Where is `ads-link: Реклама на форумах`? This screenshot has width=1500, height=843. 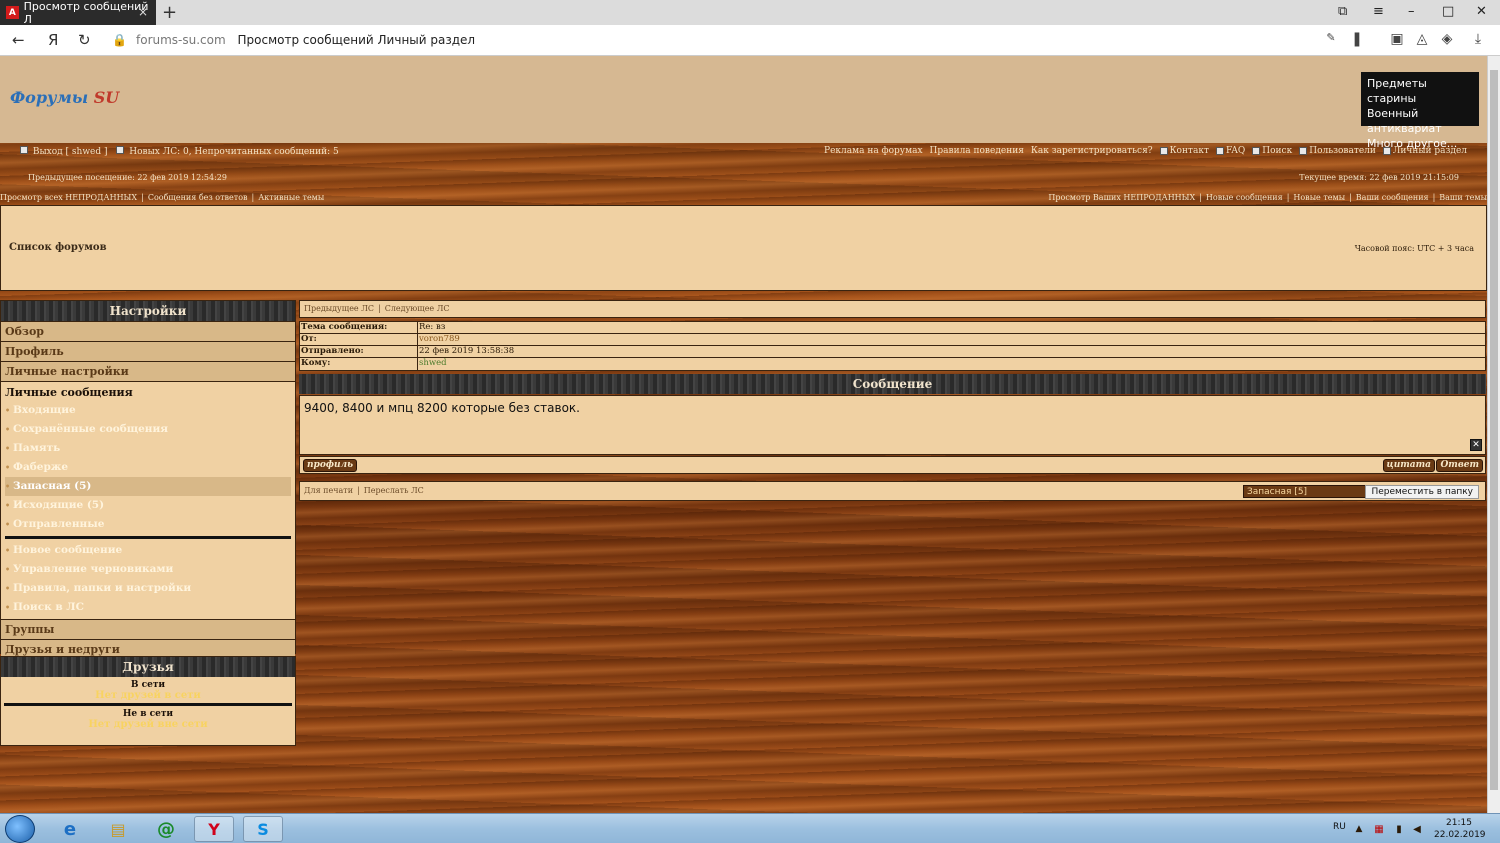 ads-link: Реклама на форумах is located at coordinates (873, 151).